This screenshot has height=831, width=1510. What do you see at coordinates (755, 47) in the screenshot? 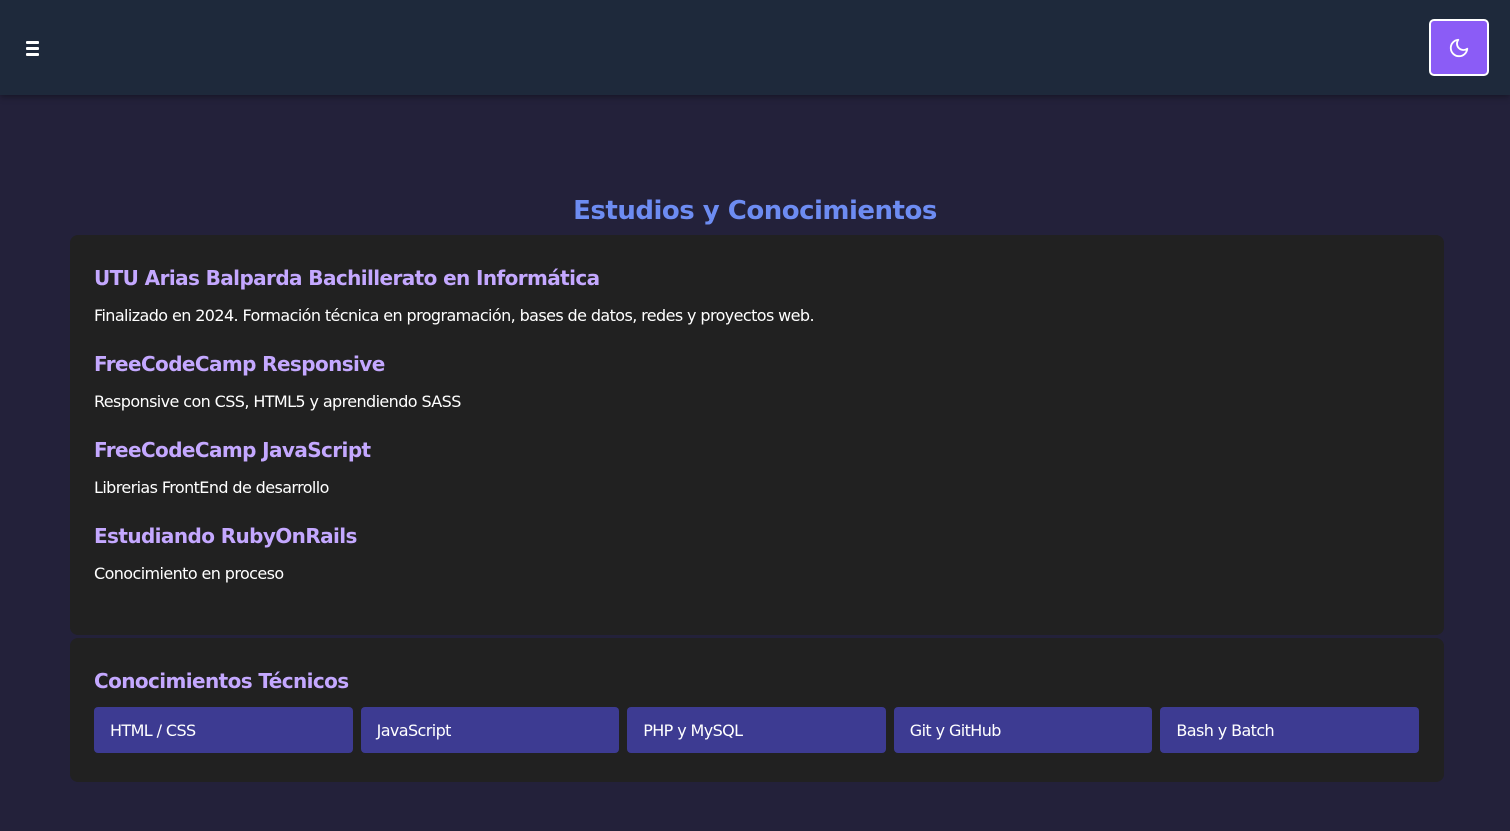
I see `top-navbar` at bounding box center [755, 47].